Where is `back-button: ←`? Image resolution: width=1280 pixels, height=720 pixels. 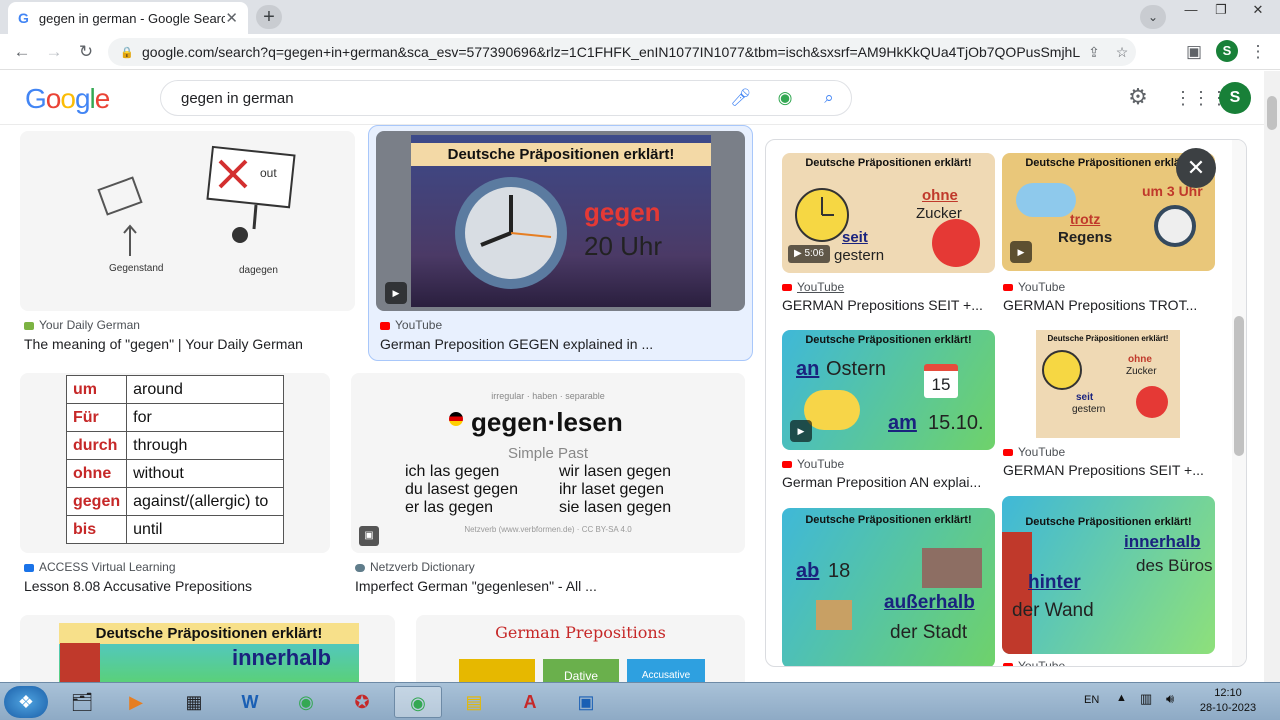 back-button: ← is located at coordinates (22, 52).